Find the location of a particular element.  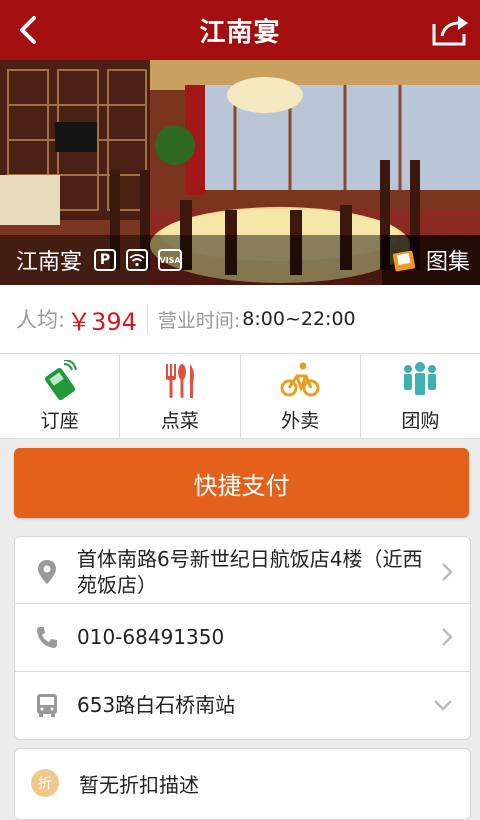

bus-icon is located at coordinates (47, 705).